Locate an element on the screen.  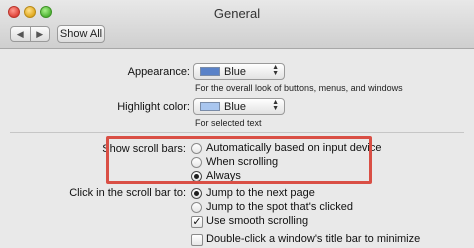
double-click-minimize-checkbox is located at coordinates (197, 240).